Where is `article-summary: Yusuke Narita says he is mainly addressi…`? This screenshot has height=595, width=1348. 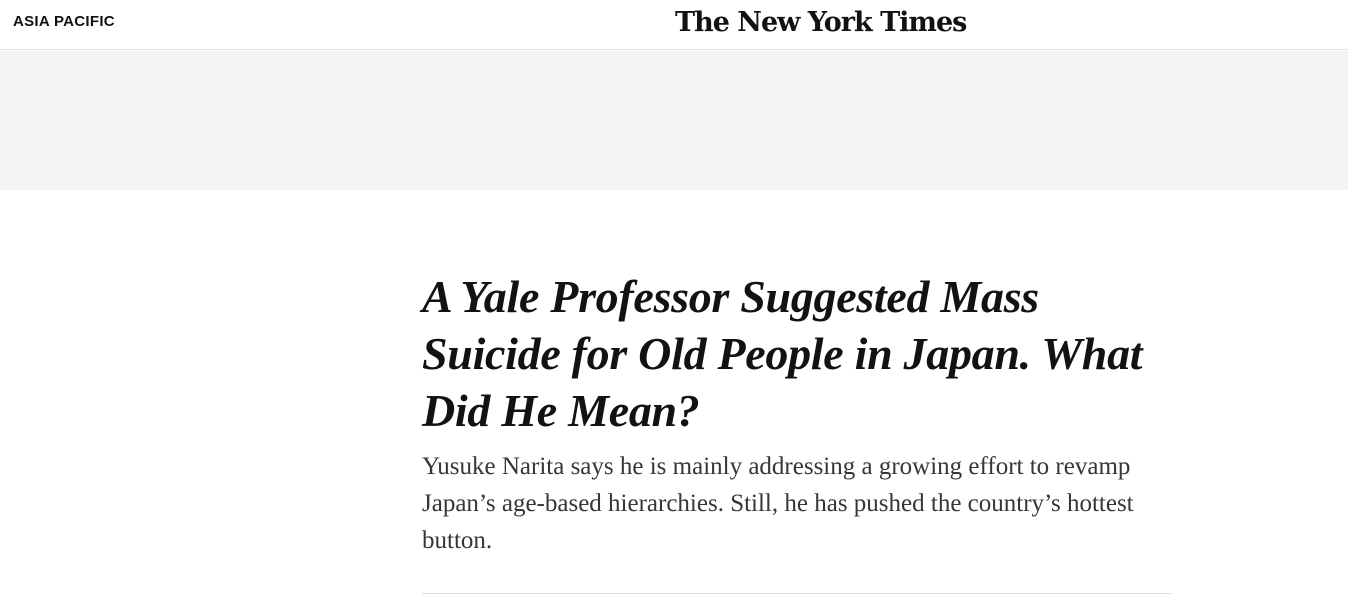
article-summary: Yusuke Narita says he is mainly addressi… is located at coordinates (778, 503).